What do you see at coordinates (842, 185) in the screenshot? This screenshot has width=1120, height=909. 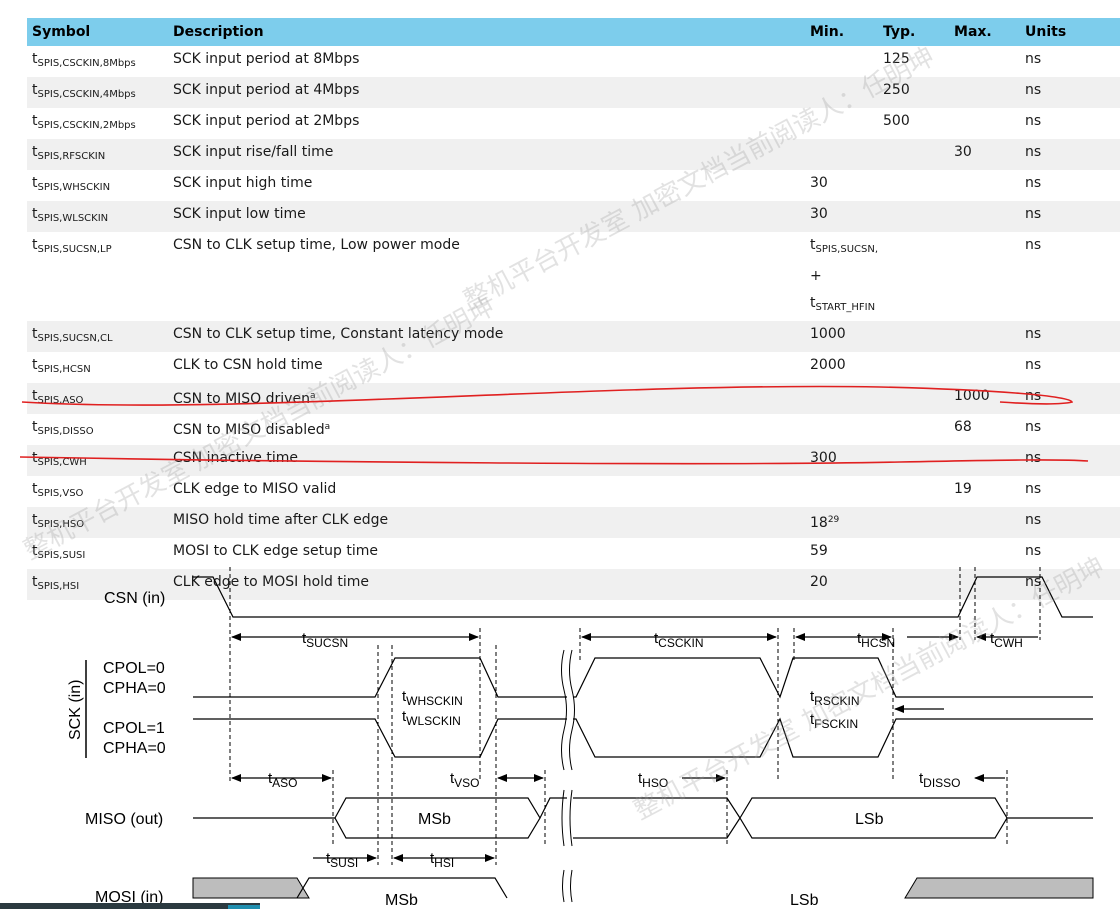 I see `cell-min: 30` at bounding box center [842, 185].